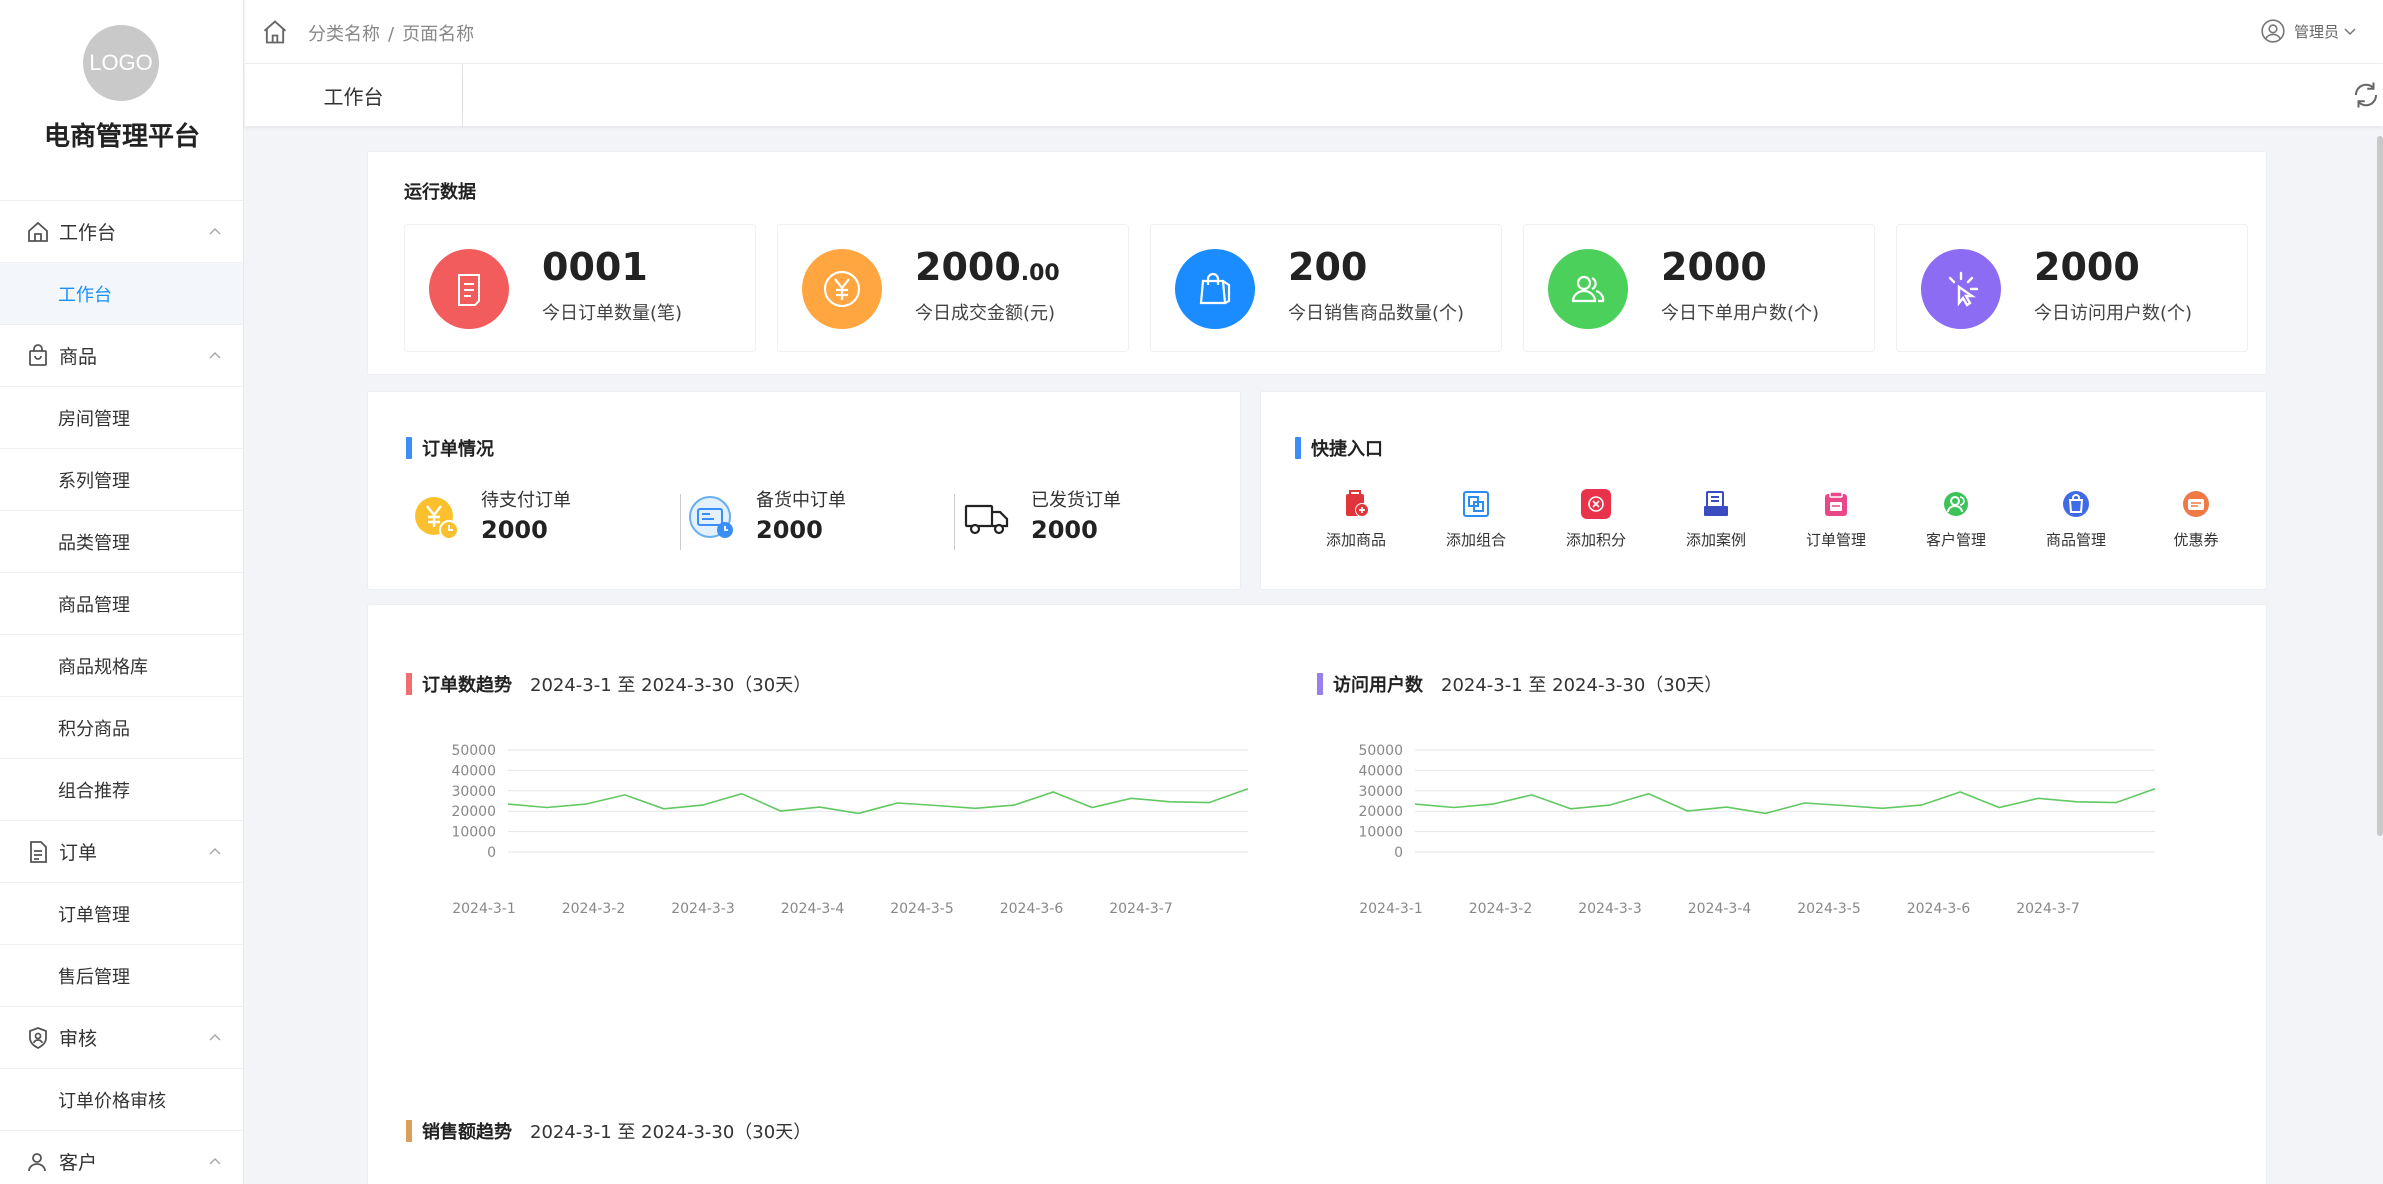 This screenshot has height=1184, width=2383. I want to click on y-tick-label: 0, so click(491, 853).